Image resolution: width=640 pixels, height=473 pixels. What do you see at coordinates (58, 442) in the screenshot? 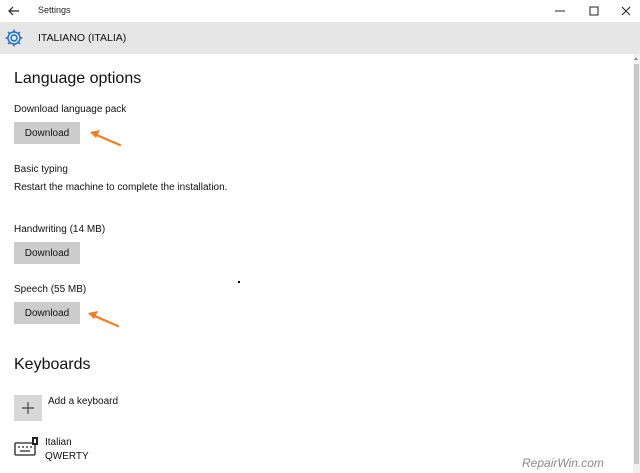
I see `keyboard-name: Italian` at bounding box center [58, 442].